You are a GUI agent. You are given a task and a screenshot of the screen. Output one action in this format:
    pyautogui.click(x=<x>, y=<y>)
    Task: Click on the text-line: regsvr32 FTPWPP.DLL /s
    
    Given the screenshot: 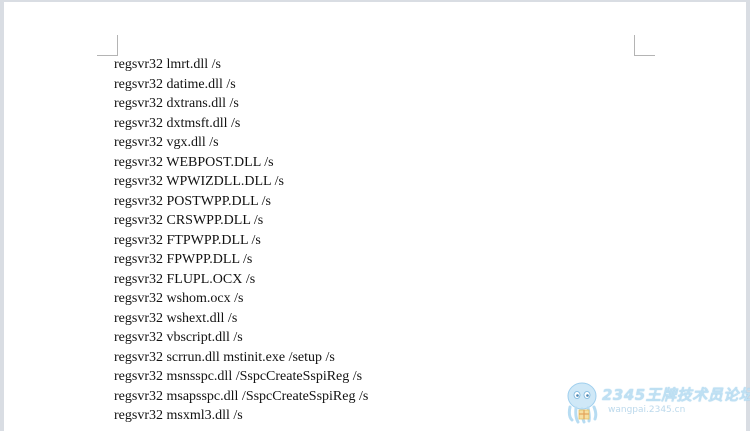 What is the action you would take?
    pyautogui.click(x=187, y=240)
    